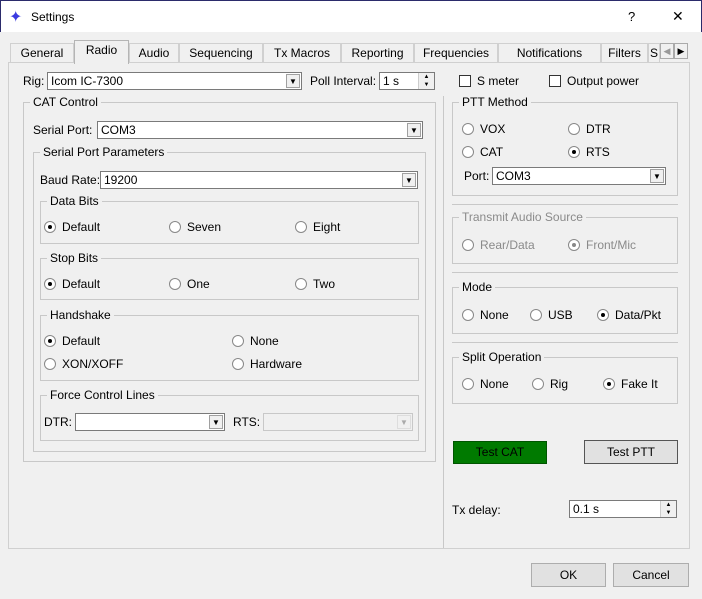  Describe the element at coordinates (221, 53) in the screenshot. I see `tab-sequencing: Sequencing` at that location.